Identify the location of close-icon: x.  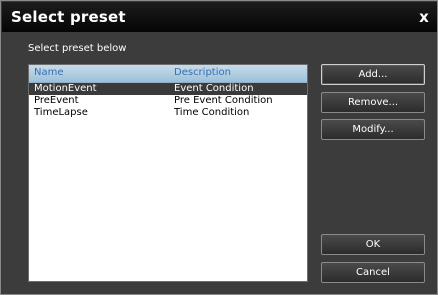
(424, 17).